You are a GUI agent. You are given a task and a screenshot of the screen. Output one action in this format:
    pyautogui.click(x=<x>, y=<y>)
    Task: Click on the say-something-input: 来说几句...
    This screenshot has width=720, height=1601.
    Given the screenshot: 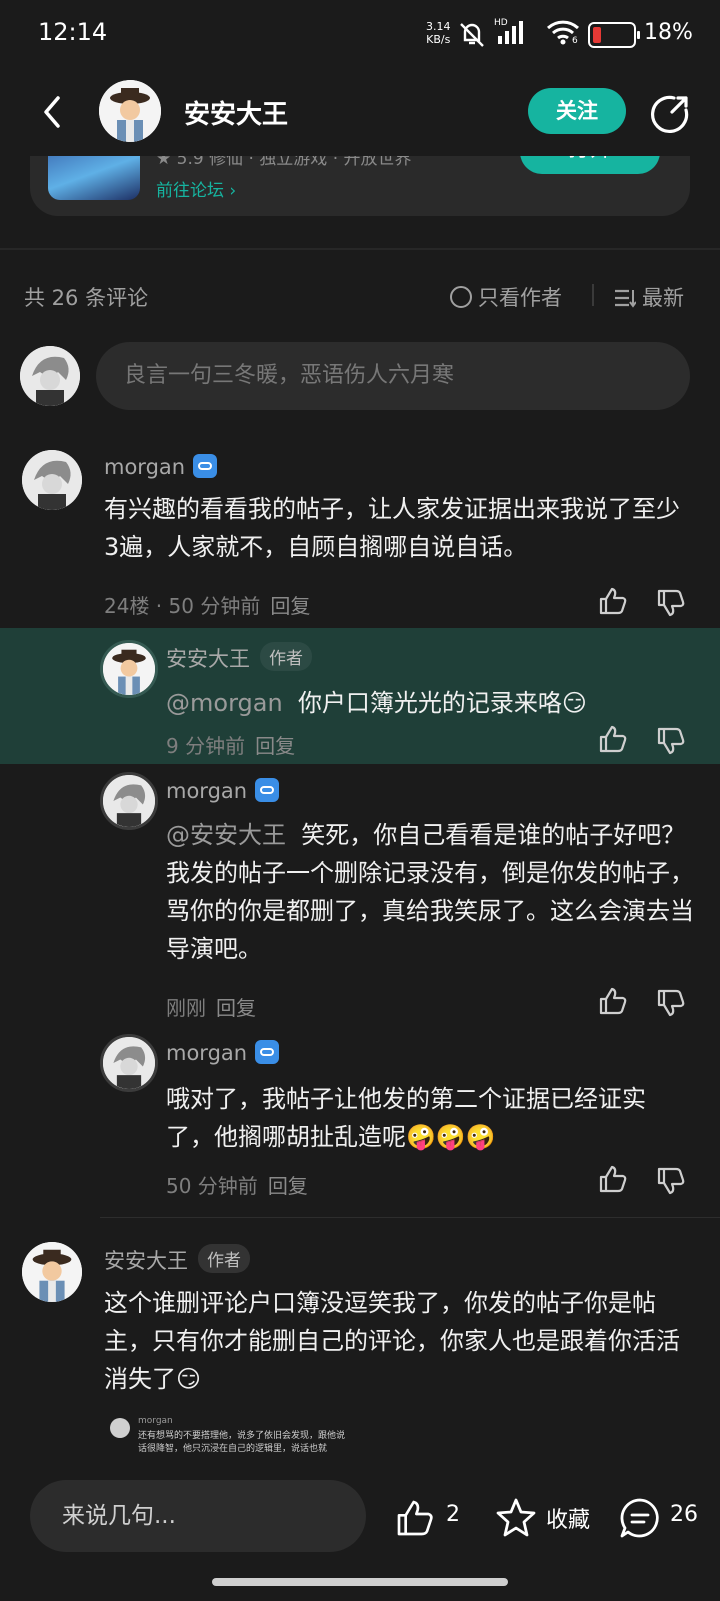 What is the action you would take?
    pyautogui.click(x=198, y=1516)
    